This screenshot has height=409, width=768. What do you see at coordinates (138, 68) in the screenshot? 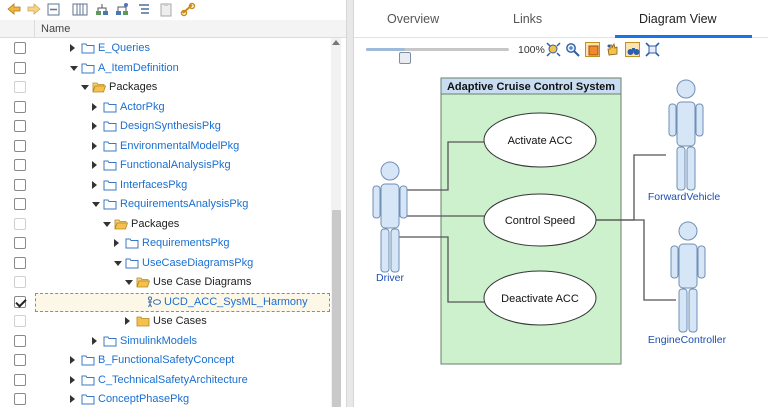
I see `tree-row-label: A_ItemDefinition` at bounding box center [138, 68].